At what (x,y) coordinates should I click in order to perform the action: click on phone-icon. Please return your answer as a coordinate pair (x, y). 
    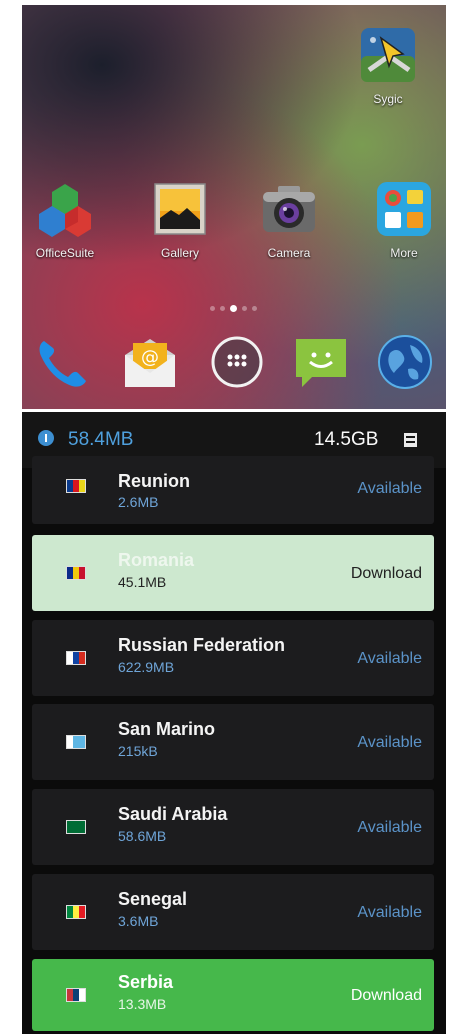
    Looking at the image, I should click on (63, 362).